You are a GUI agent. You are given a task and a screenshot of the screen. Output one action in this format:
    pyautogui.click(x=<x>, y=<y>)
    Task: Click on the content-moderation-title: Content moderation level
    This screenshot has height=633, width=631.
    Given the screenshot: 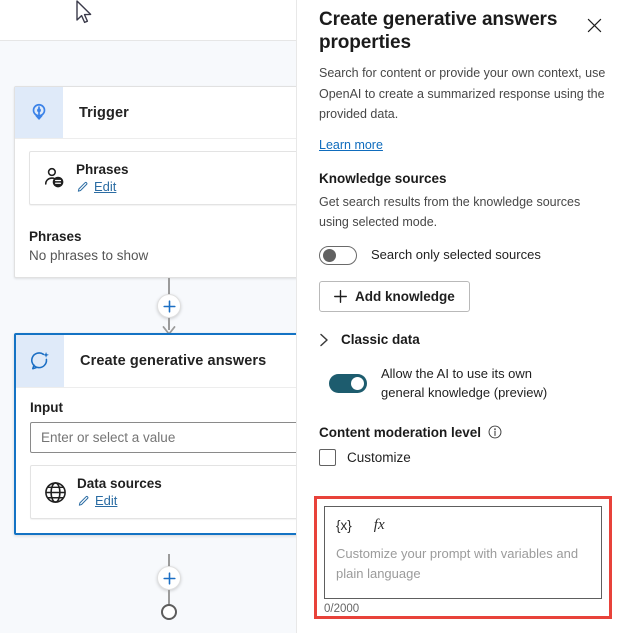 What is the action you would take?
    pyautogui.click(x=400, y=432)
    